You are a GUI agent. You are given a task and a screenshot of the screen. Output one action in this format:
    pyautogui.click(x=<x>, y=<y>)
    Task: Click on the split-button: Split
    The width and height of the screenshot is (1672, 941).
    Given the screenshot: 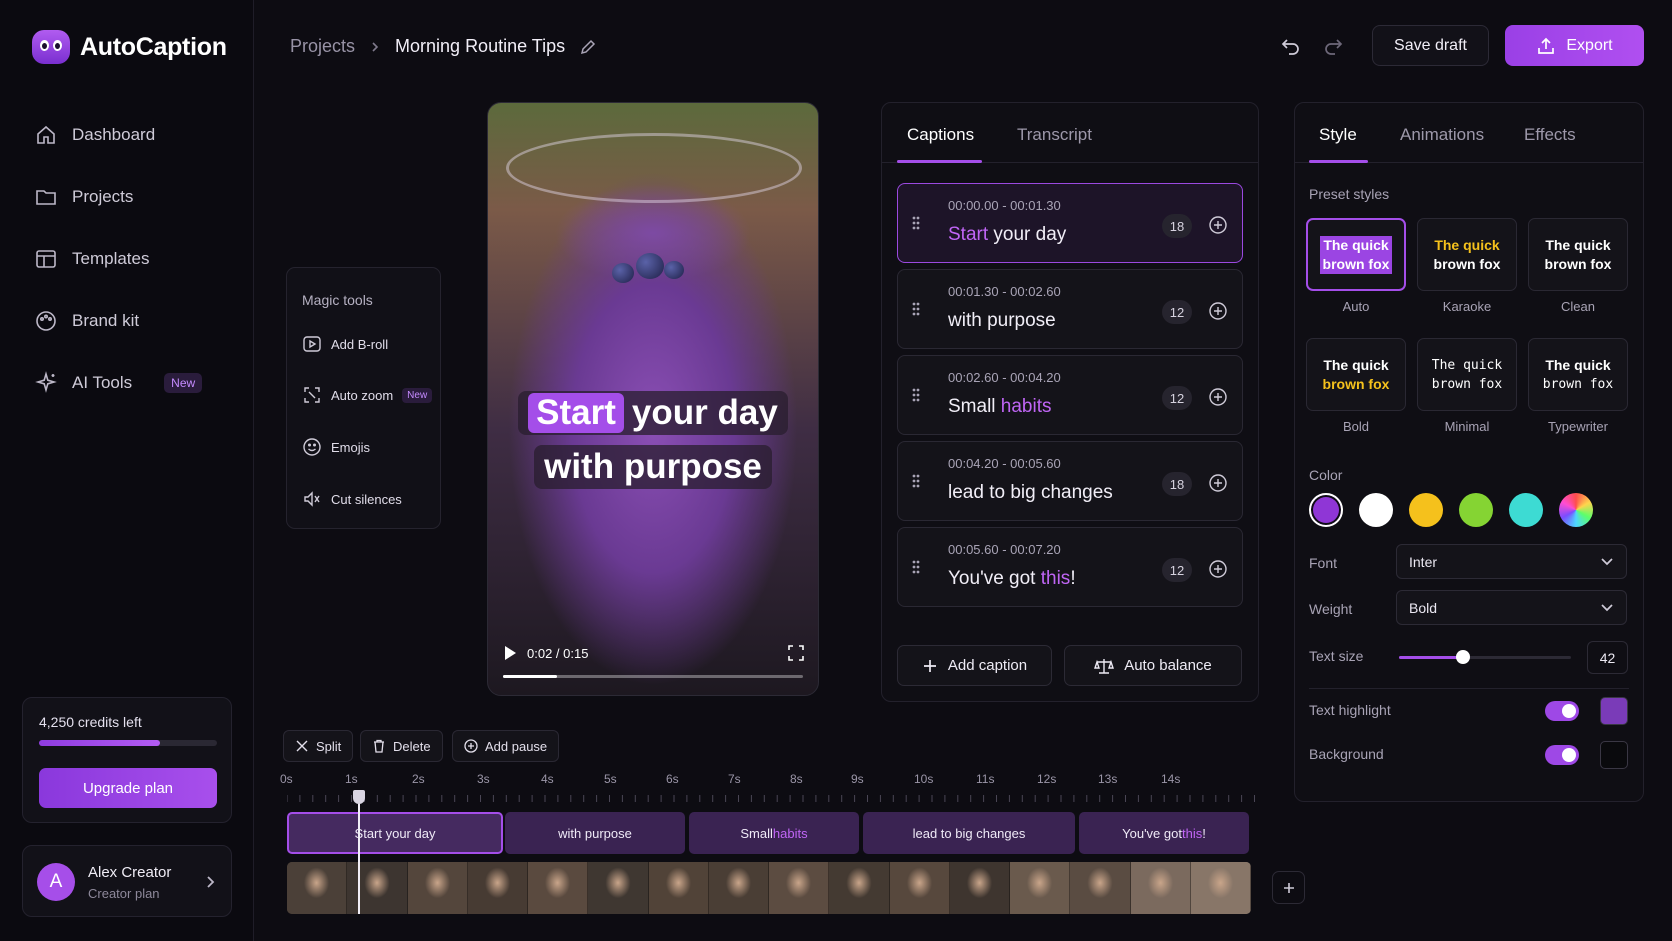 What is the action you would take?
    pyautogui.click(x=318, y=746)
    